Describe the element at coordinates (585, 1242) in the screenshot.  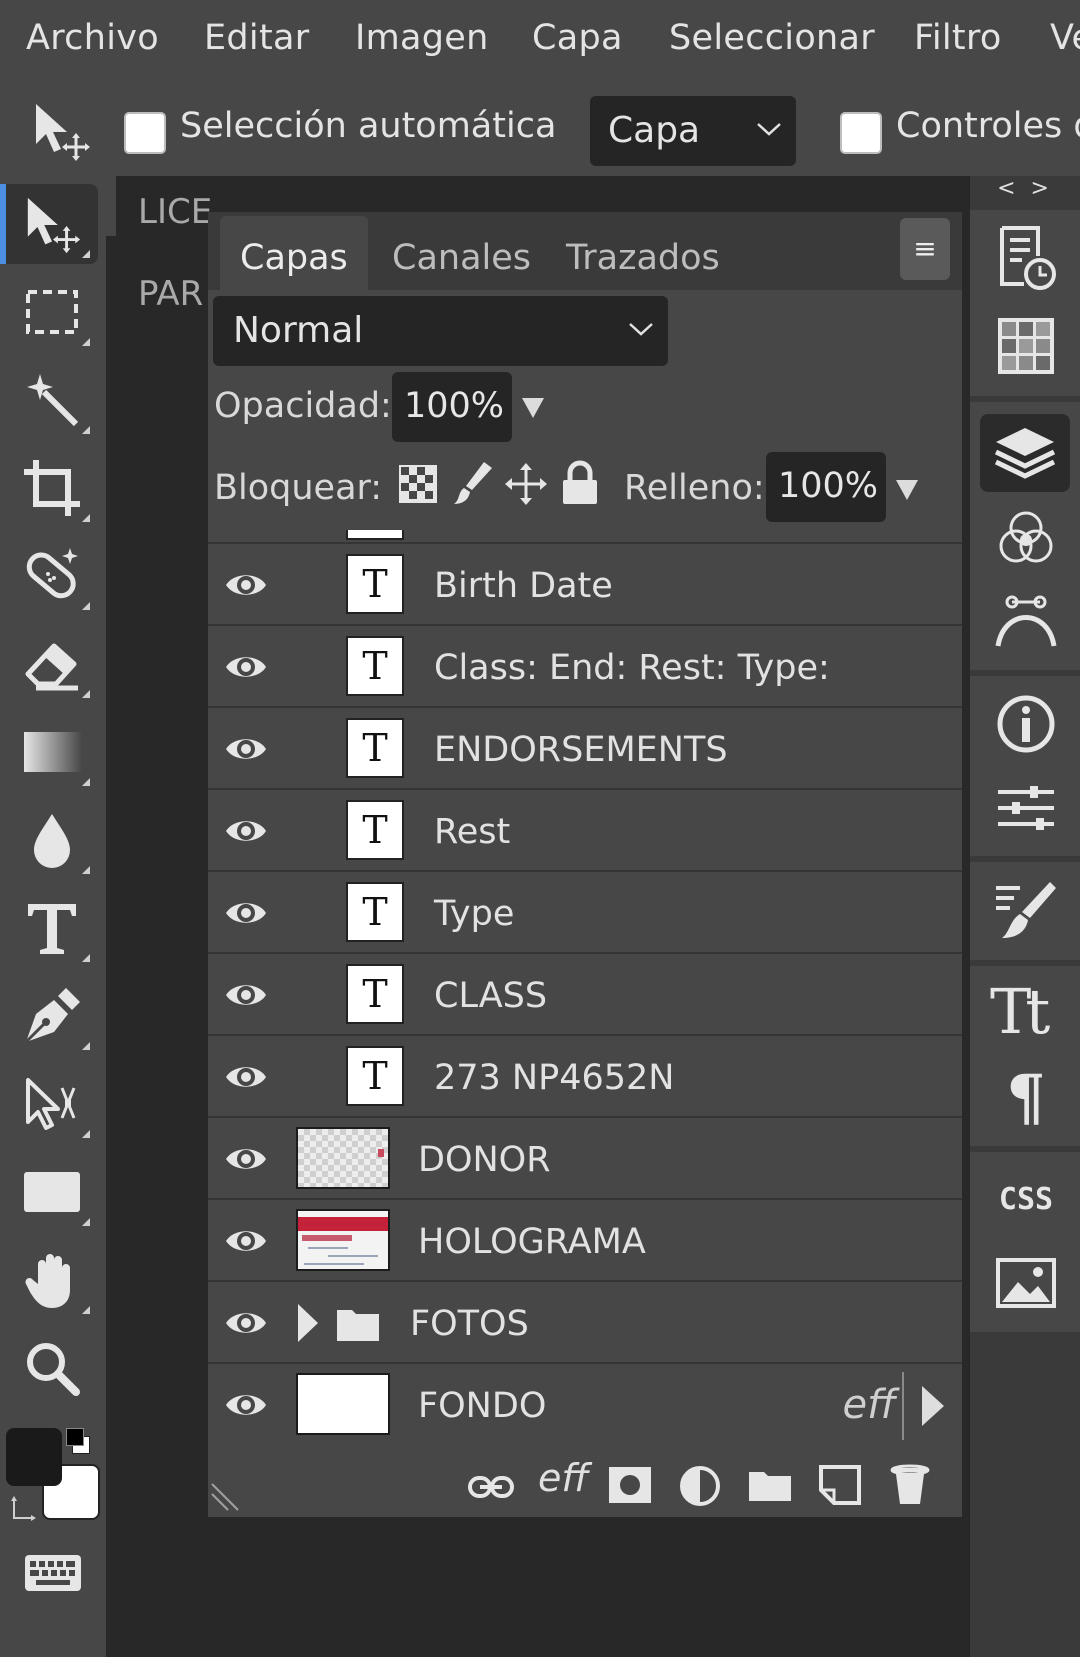
I see `layer-row-holograma: HOLOGRAMA` at that location.